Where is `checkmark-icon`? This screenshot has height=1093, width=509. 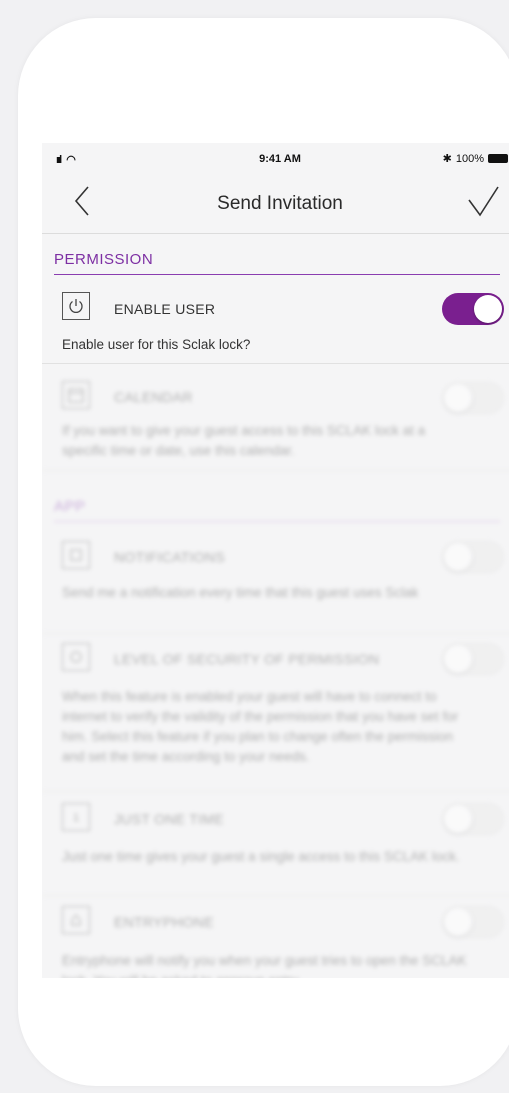 checkmark-icon is located at coordinates (483, 201).